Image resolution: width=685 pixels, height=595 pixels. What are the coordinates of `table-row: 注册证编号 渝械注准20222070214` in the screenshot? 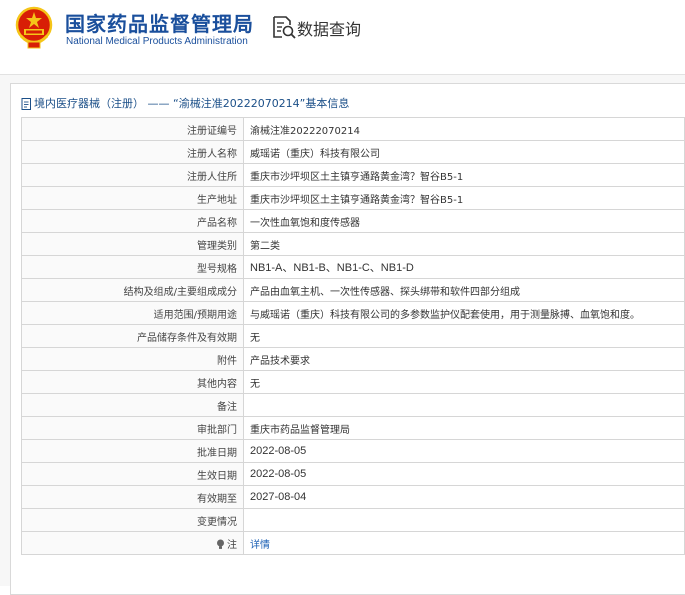 It's located at (353, 129).